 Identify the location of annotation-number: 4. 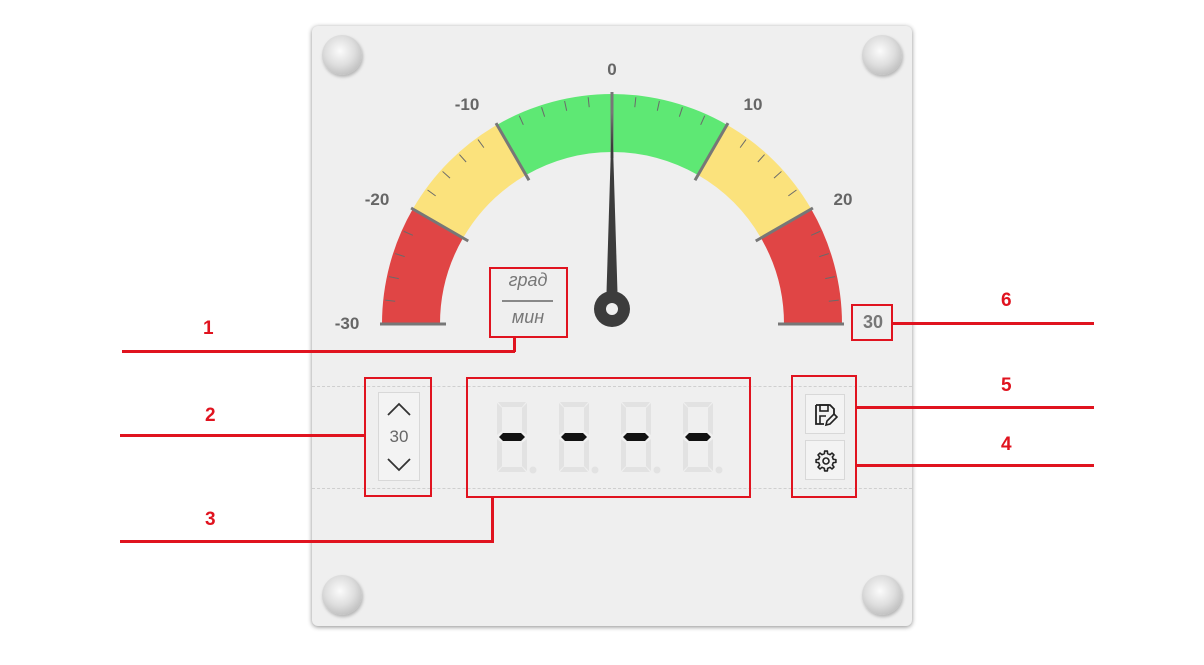
(1006, 444).